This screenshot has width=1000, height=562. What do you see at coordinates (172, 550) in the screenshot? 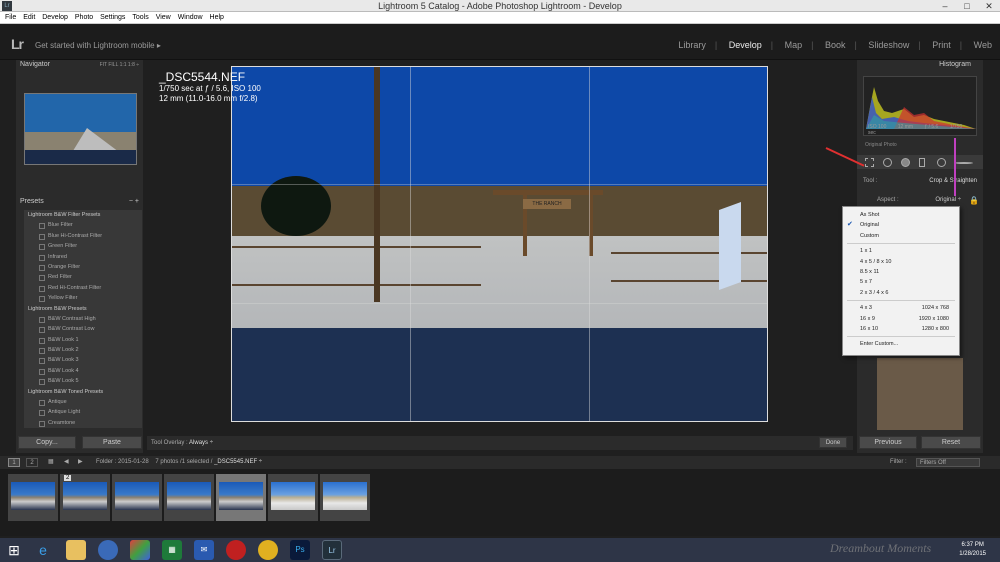
I see `excel-icon: ▦` at bounding box center [172, 550].